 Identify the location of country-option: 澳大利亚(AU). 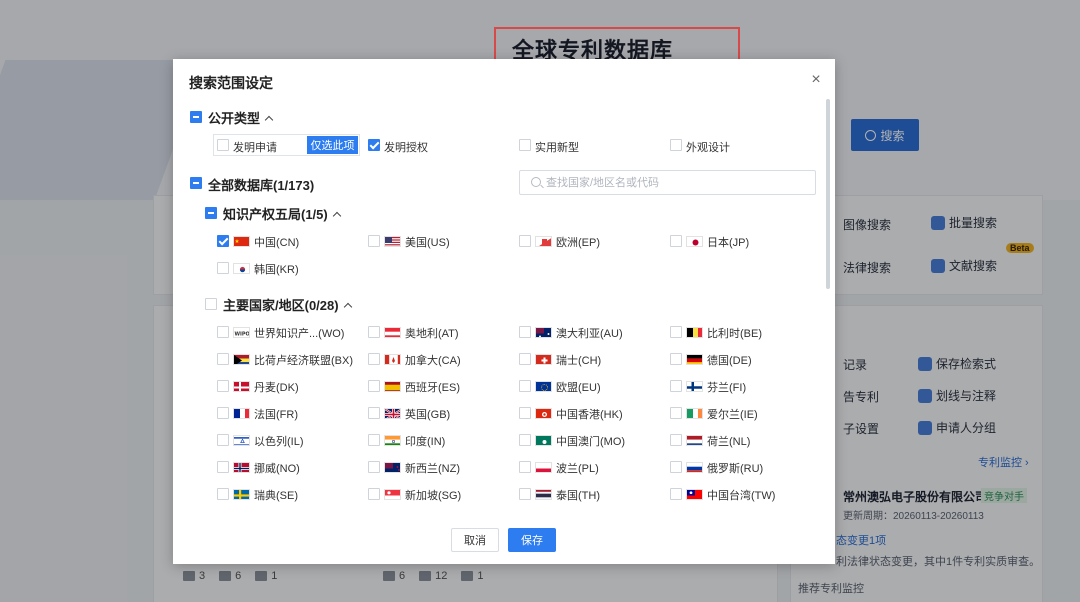
(591, 332).